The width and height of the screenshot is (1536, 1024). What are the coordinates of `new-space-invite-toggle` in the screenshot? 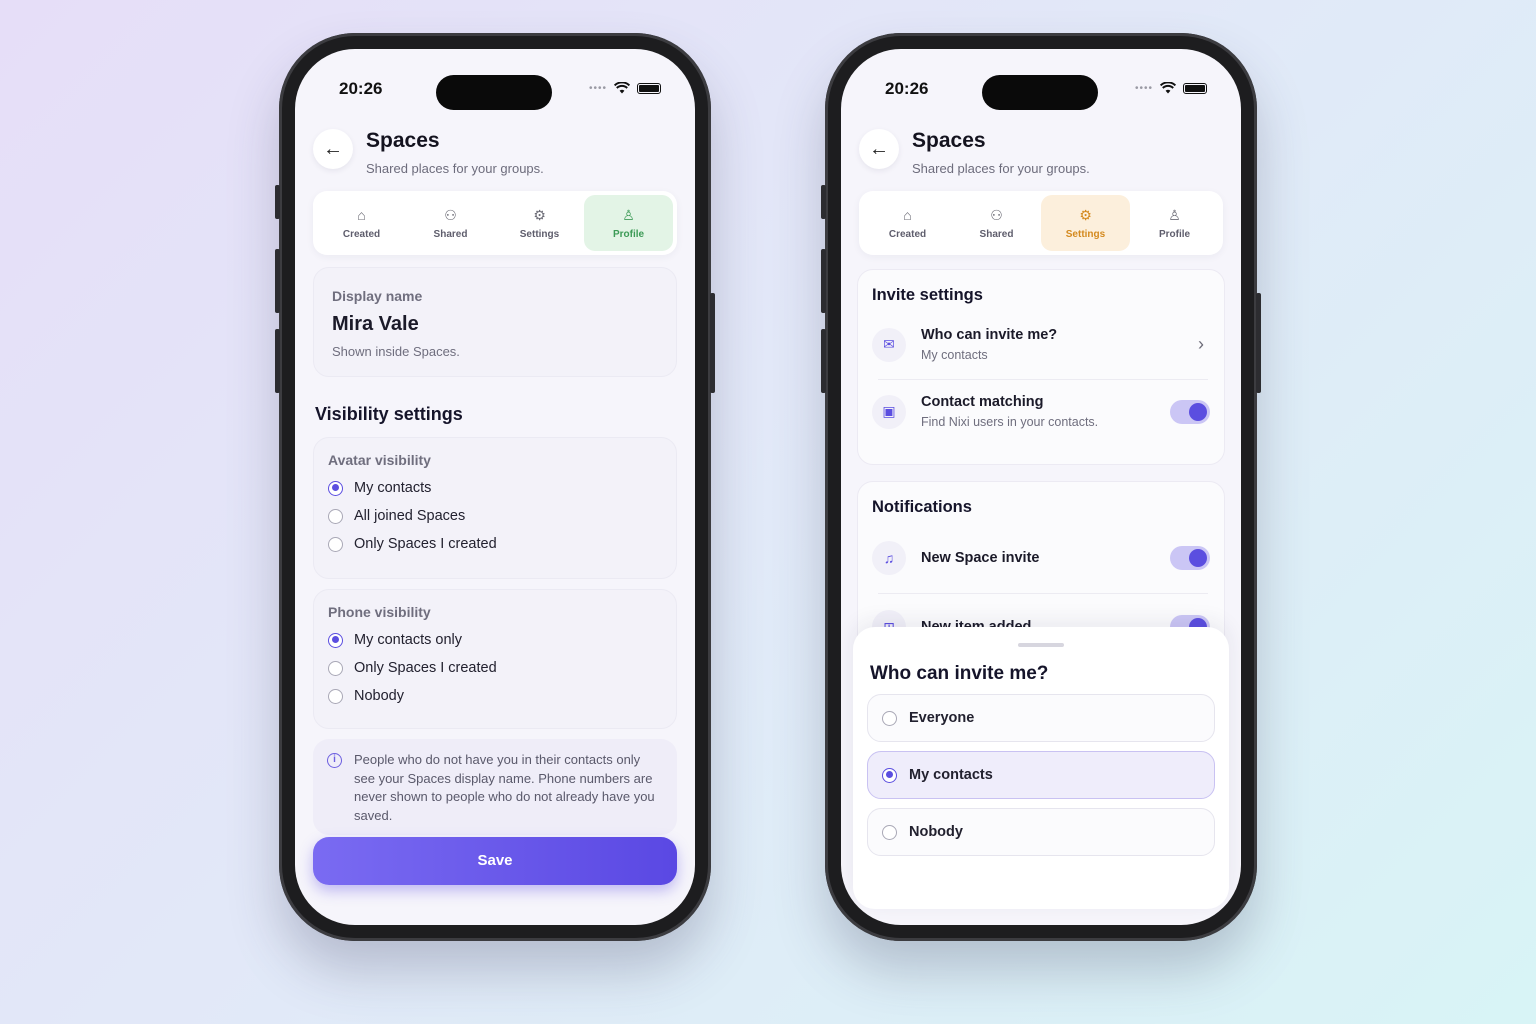 It's located at (1190, 558).